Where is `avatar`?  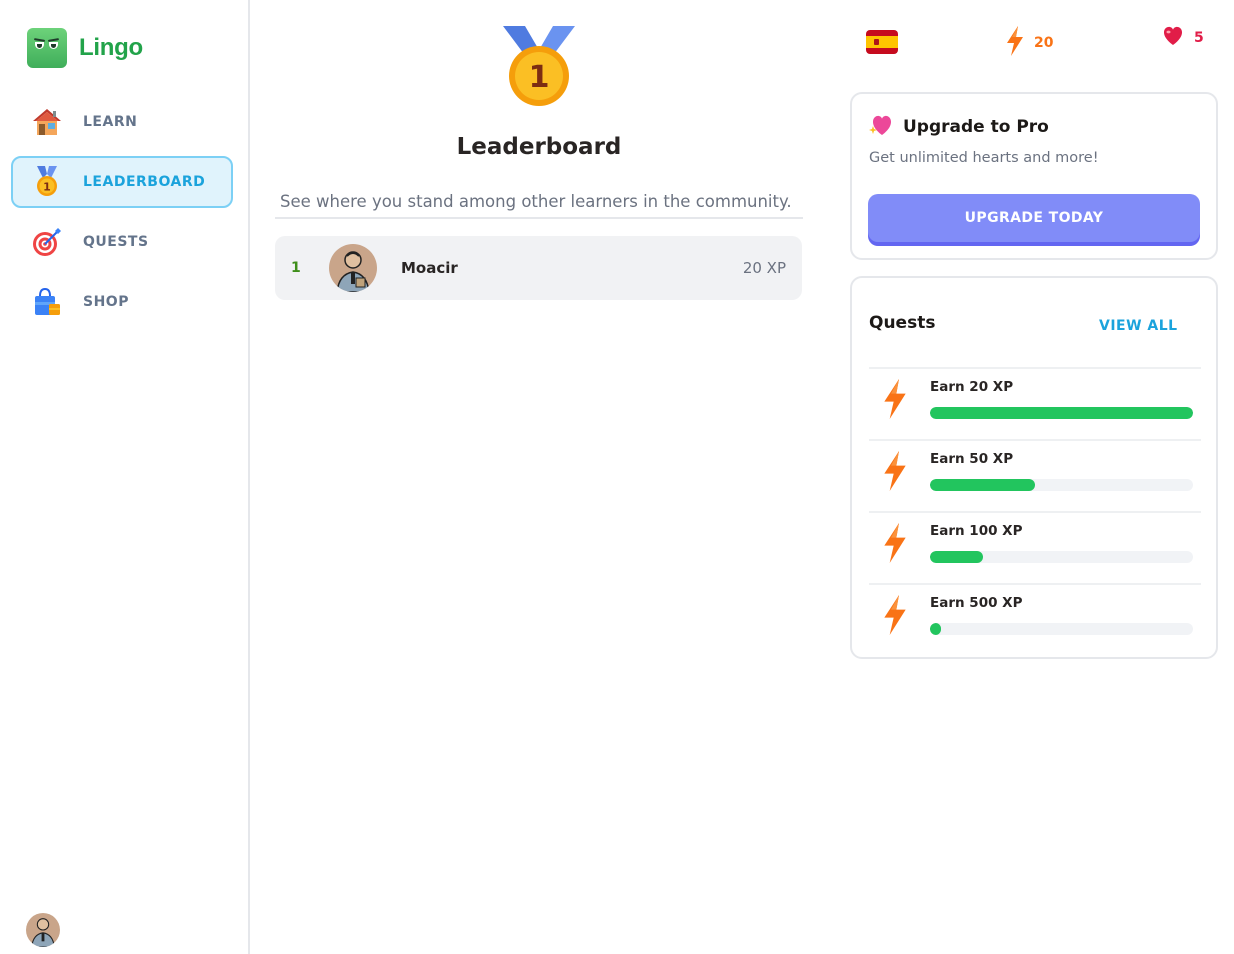
avatar is located at coordinates (353, 268).